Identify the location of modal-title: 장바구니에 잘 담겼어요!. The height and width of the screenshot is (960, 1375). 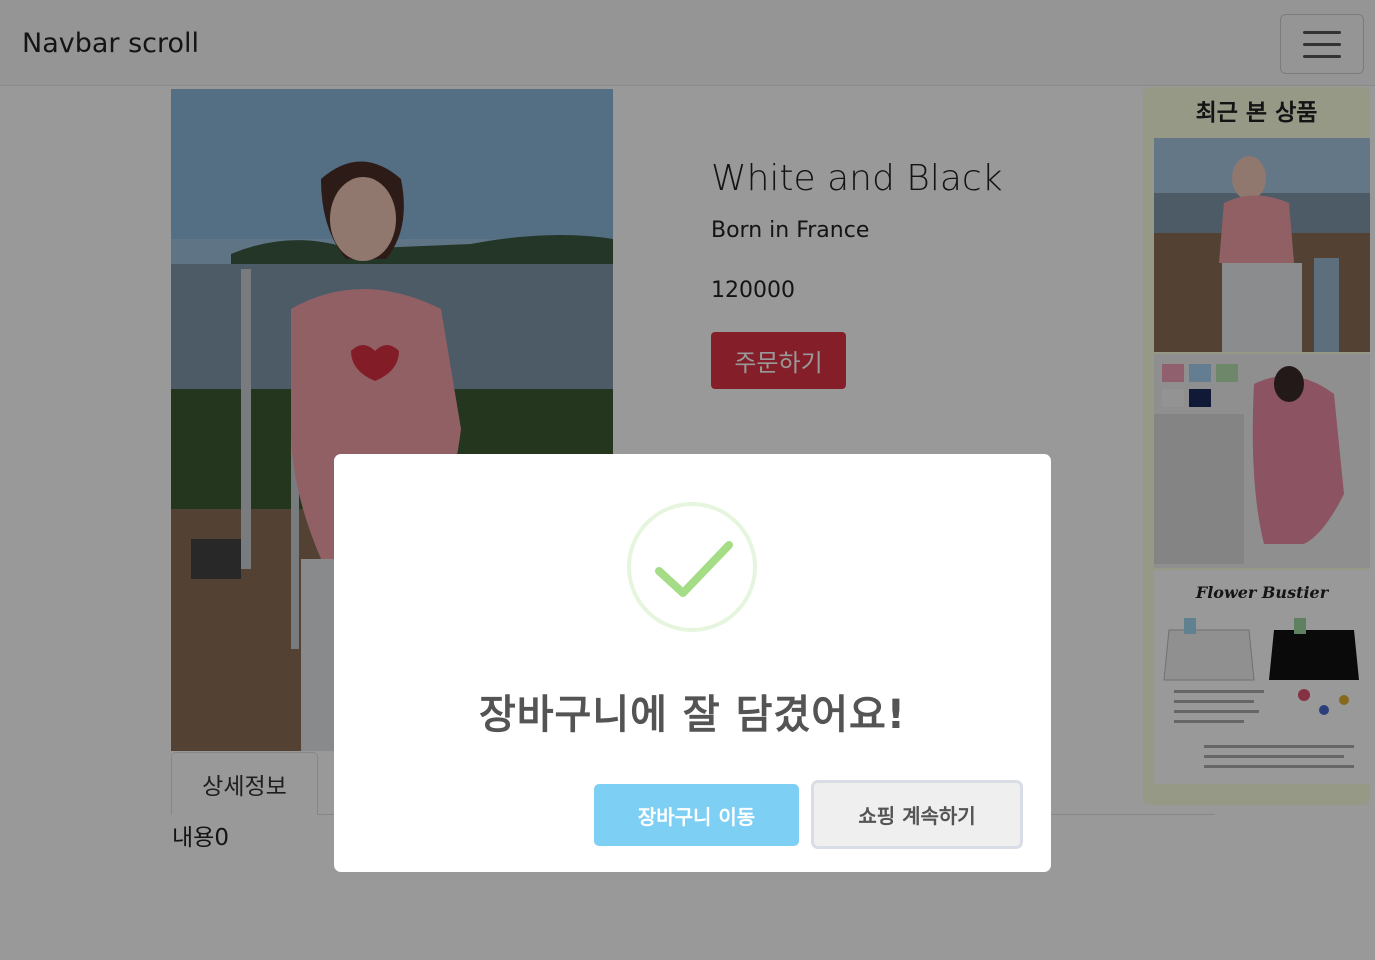
(692, 715).